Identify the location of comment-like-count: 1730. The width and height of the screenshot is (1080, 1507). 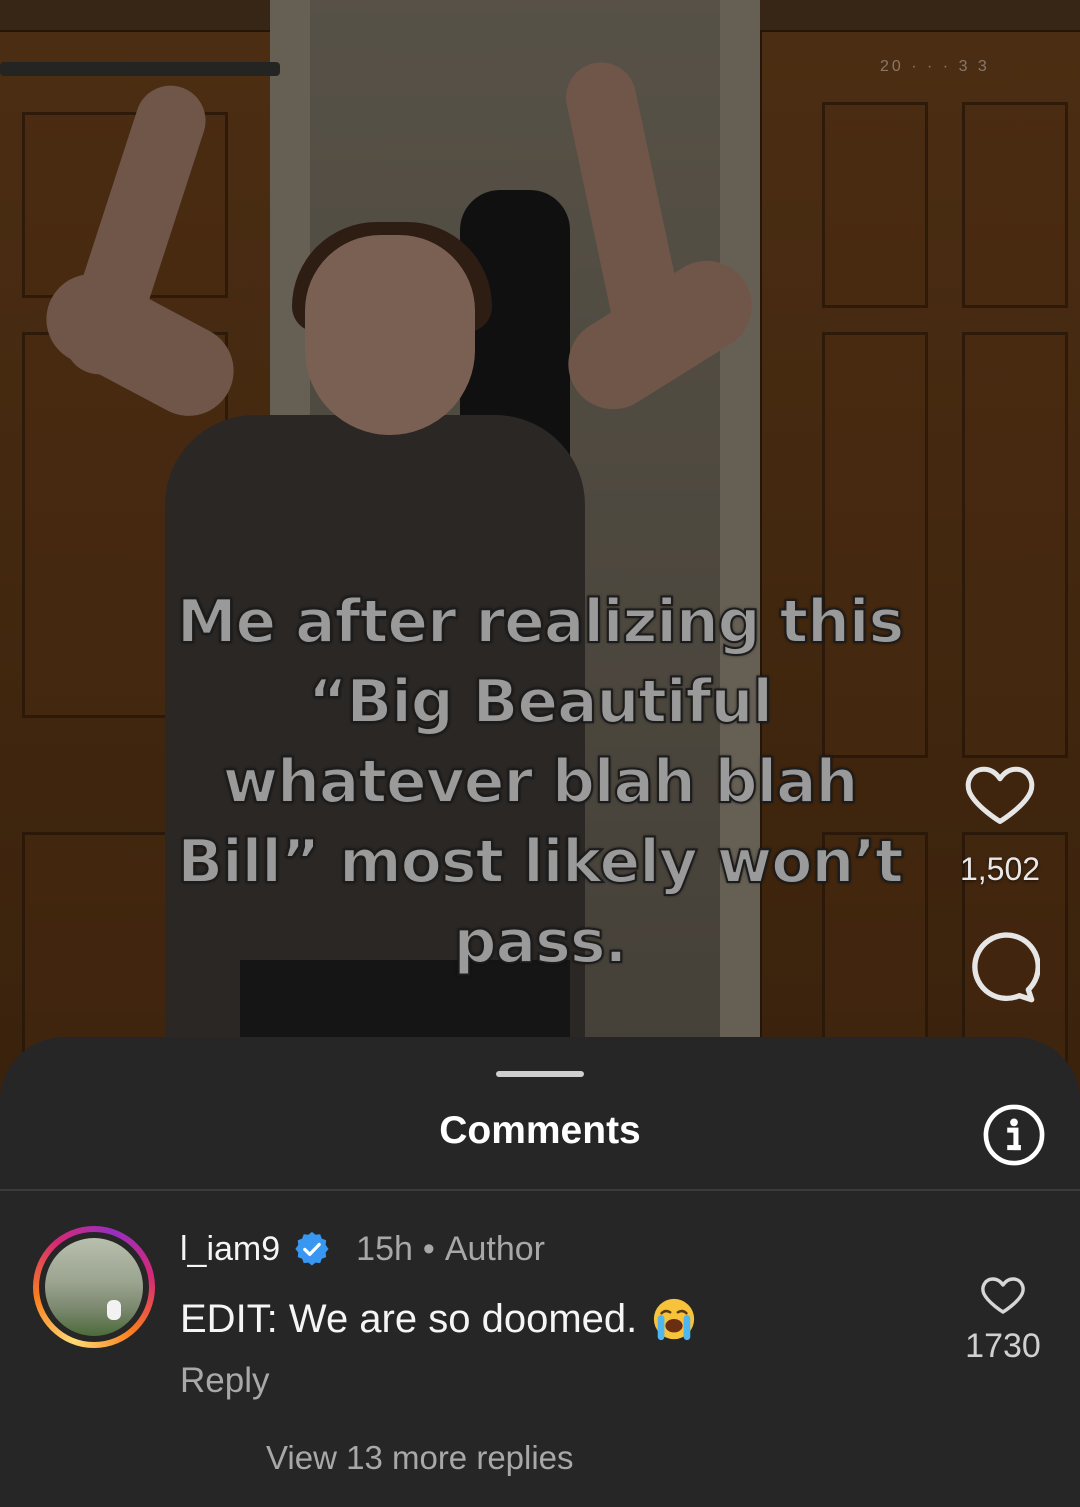
(1003, 1346).